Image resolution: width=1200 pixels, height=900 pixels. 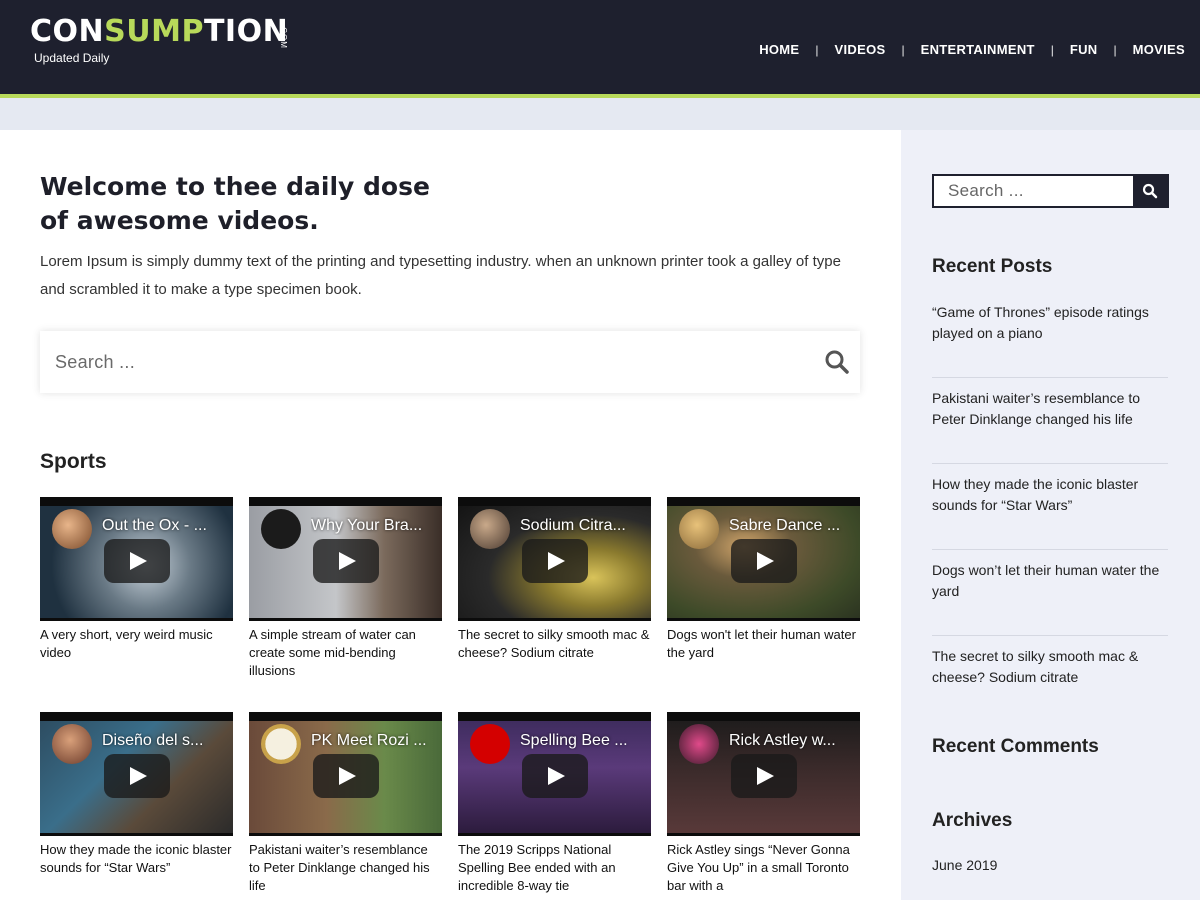 I want to click on video-caption: A very short, very weird music video, so click(x=136, y=644).